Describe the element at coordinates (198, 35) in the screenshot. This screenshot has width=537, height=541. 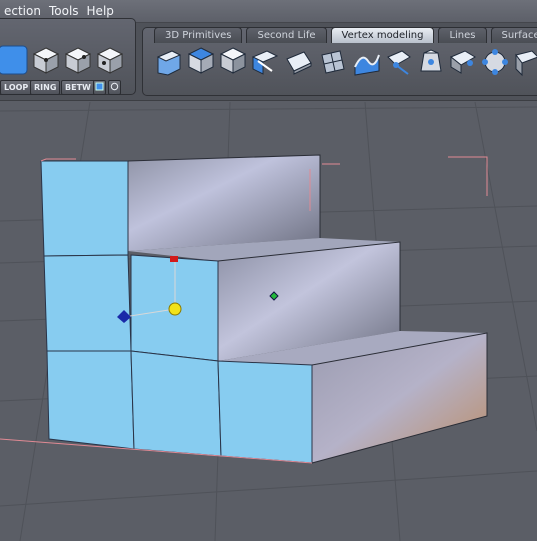
I see `tab-3d-primitives: 3D Primitives` at that location.